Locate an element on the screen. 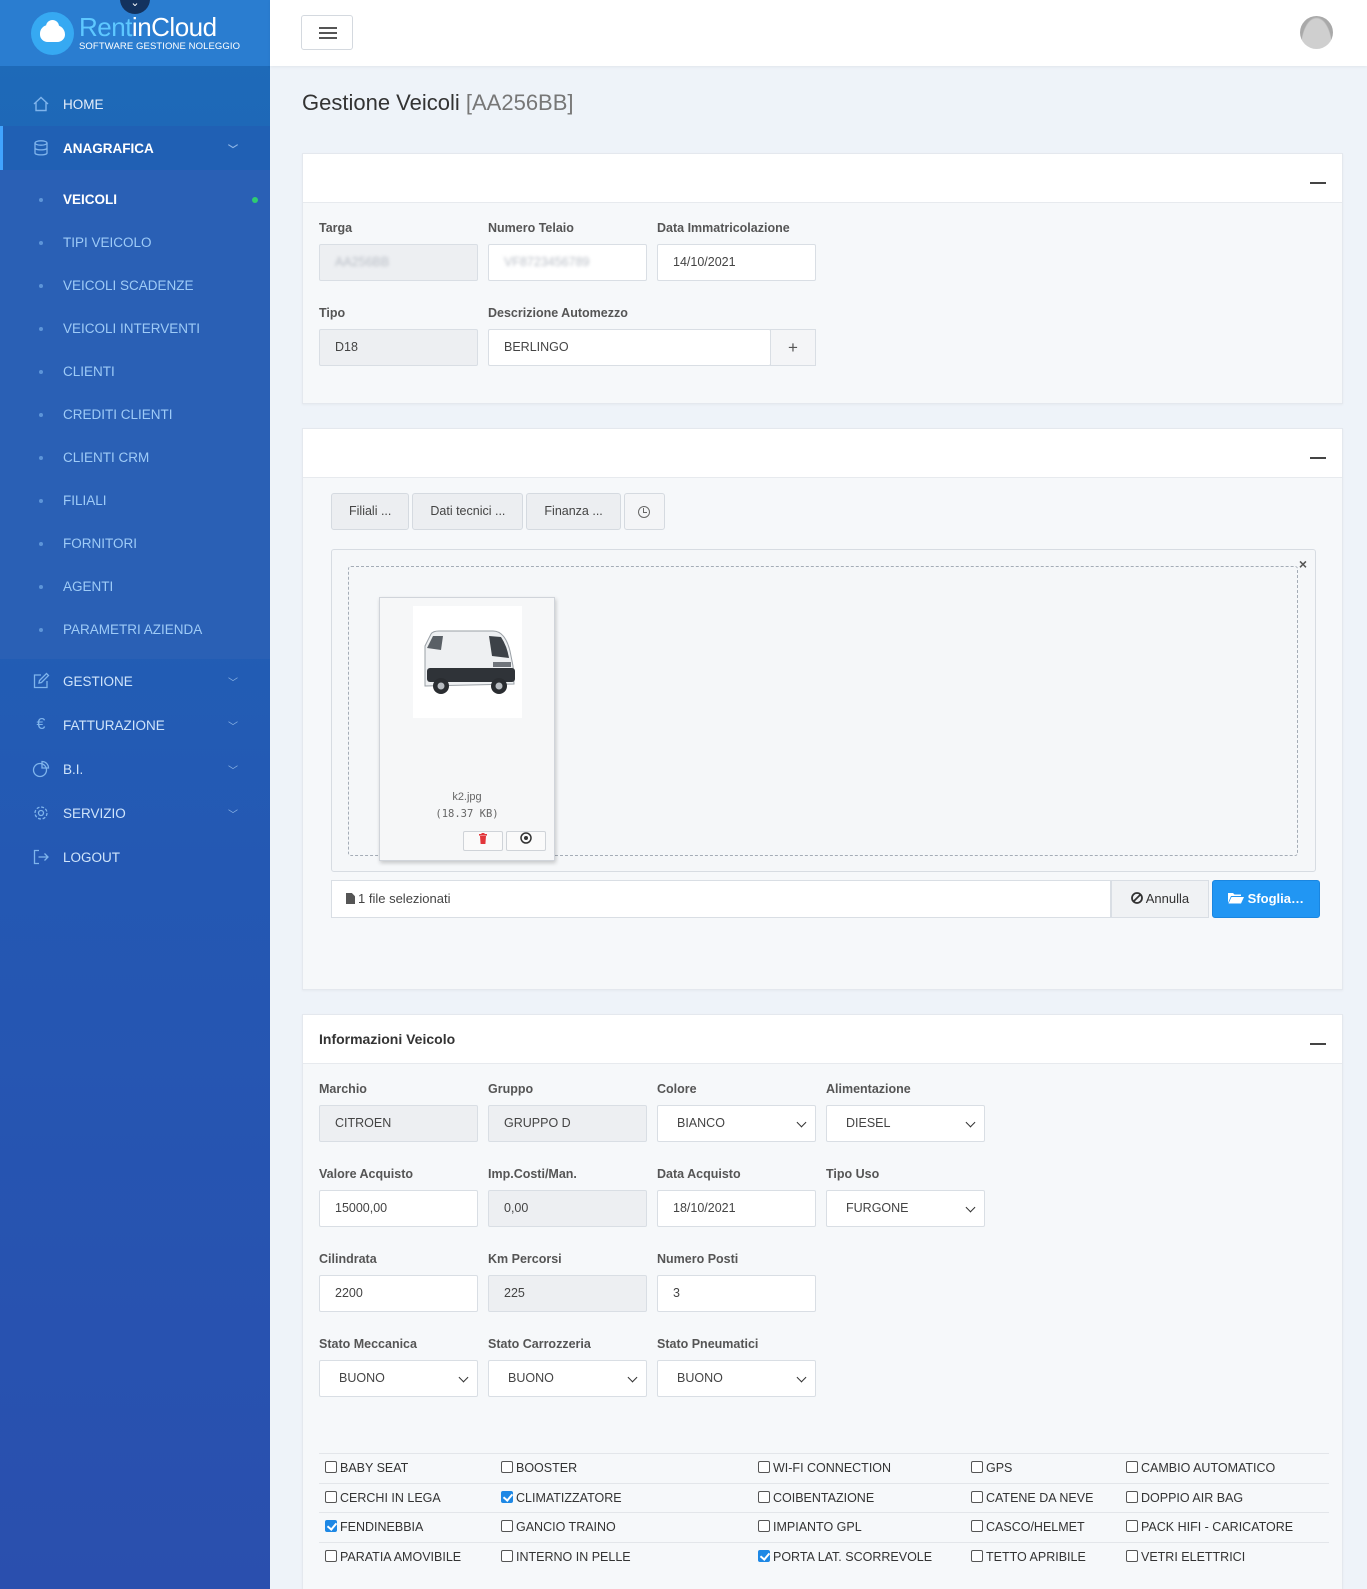 The image size is (1367, 1589). sidebar-item-veicoli-scadenze: VEICOLI SCADENZE is located at coordinates (135, 285).